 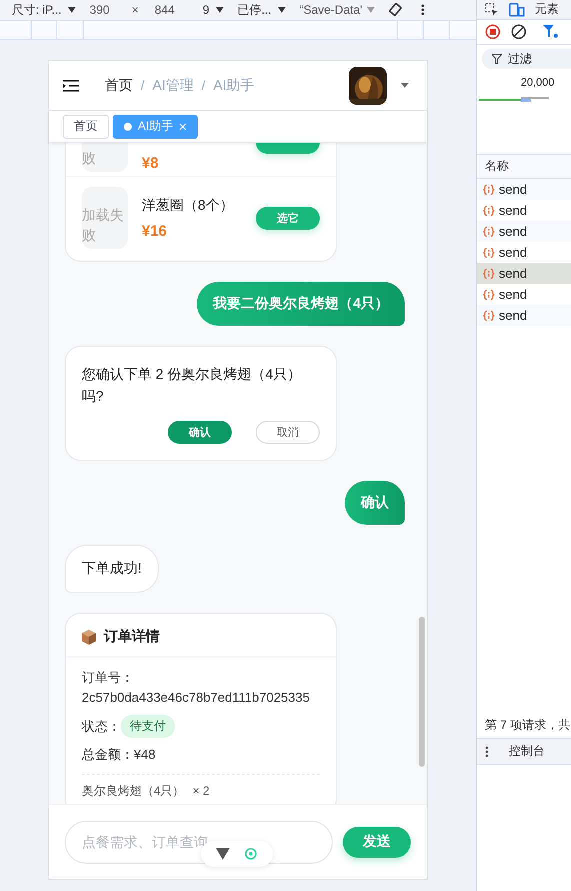 What do you see at coordinates (517, 9) in the screenshot?
I see `device-icon` at bounding box center [517, 9].